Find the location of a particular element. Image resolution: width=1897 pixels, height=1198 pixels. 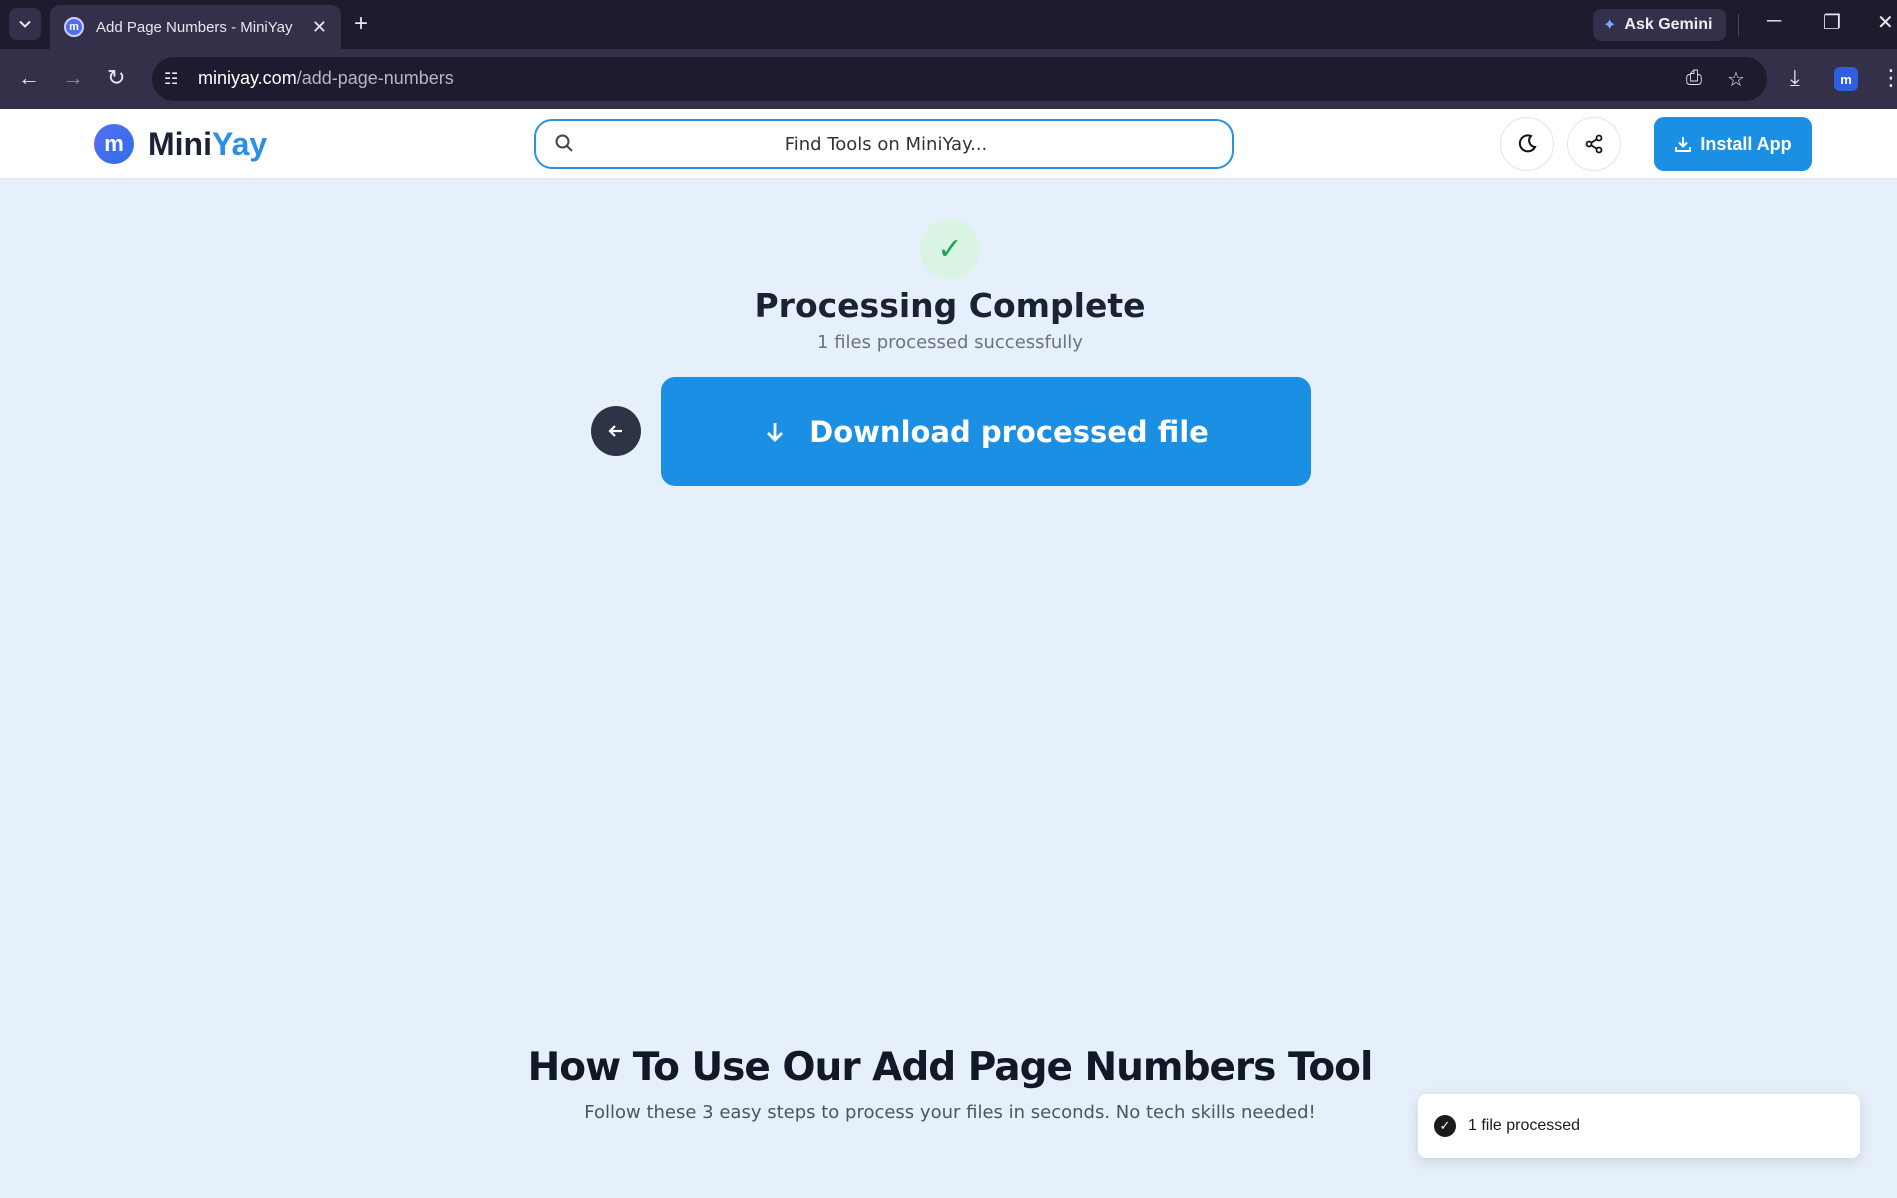

moon-icon is located at coordinates (1527, 143).